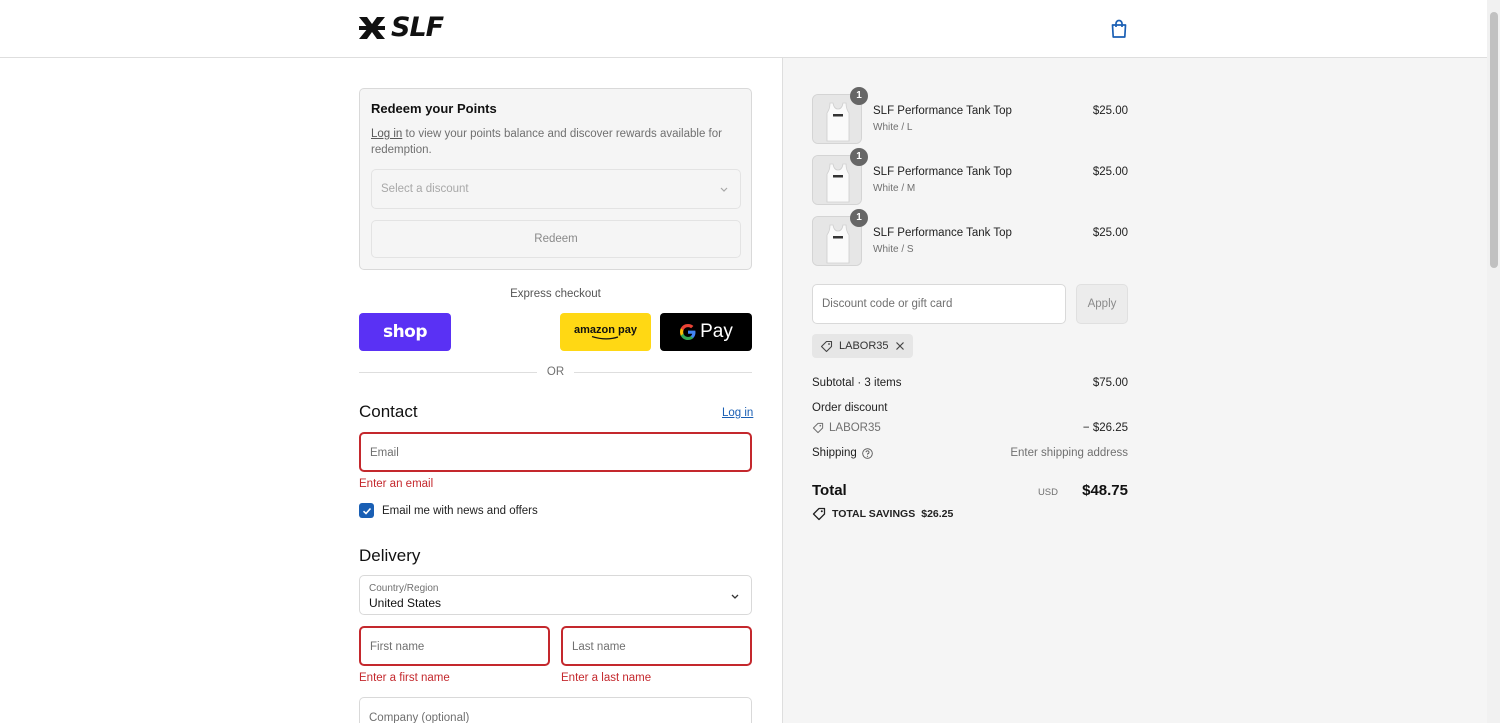 Image resolution: width=1500 pixels, height=723 pixels. Describe the element at coordinates (857, 383) in the screenshot. I see `subtotal-label: Subtotal · 3 items` at that location.